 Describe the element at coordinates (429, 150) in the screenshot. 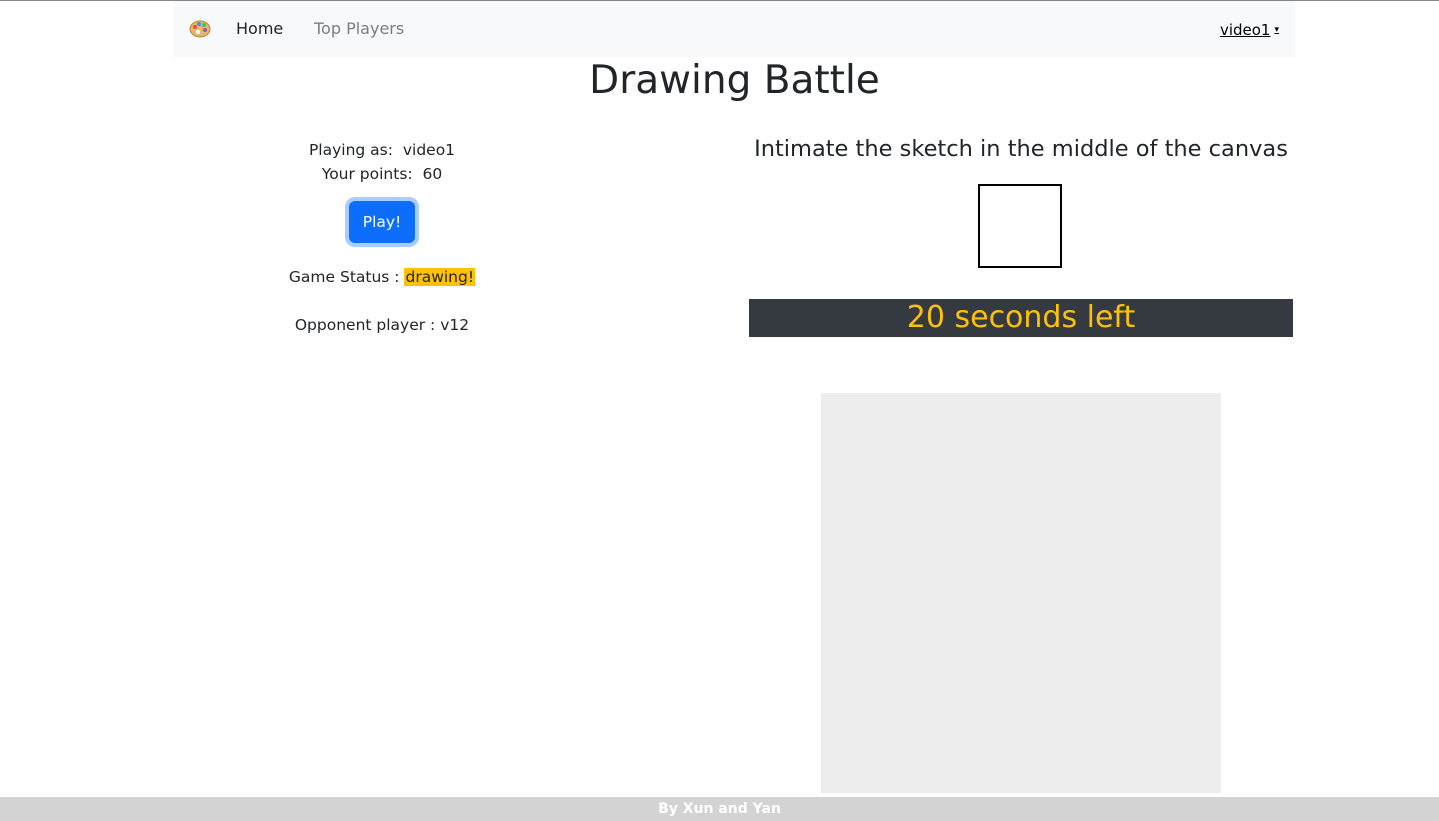

I see `playing-as-value: video1` at that location.